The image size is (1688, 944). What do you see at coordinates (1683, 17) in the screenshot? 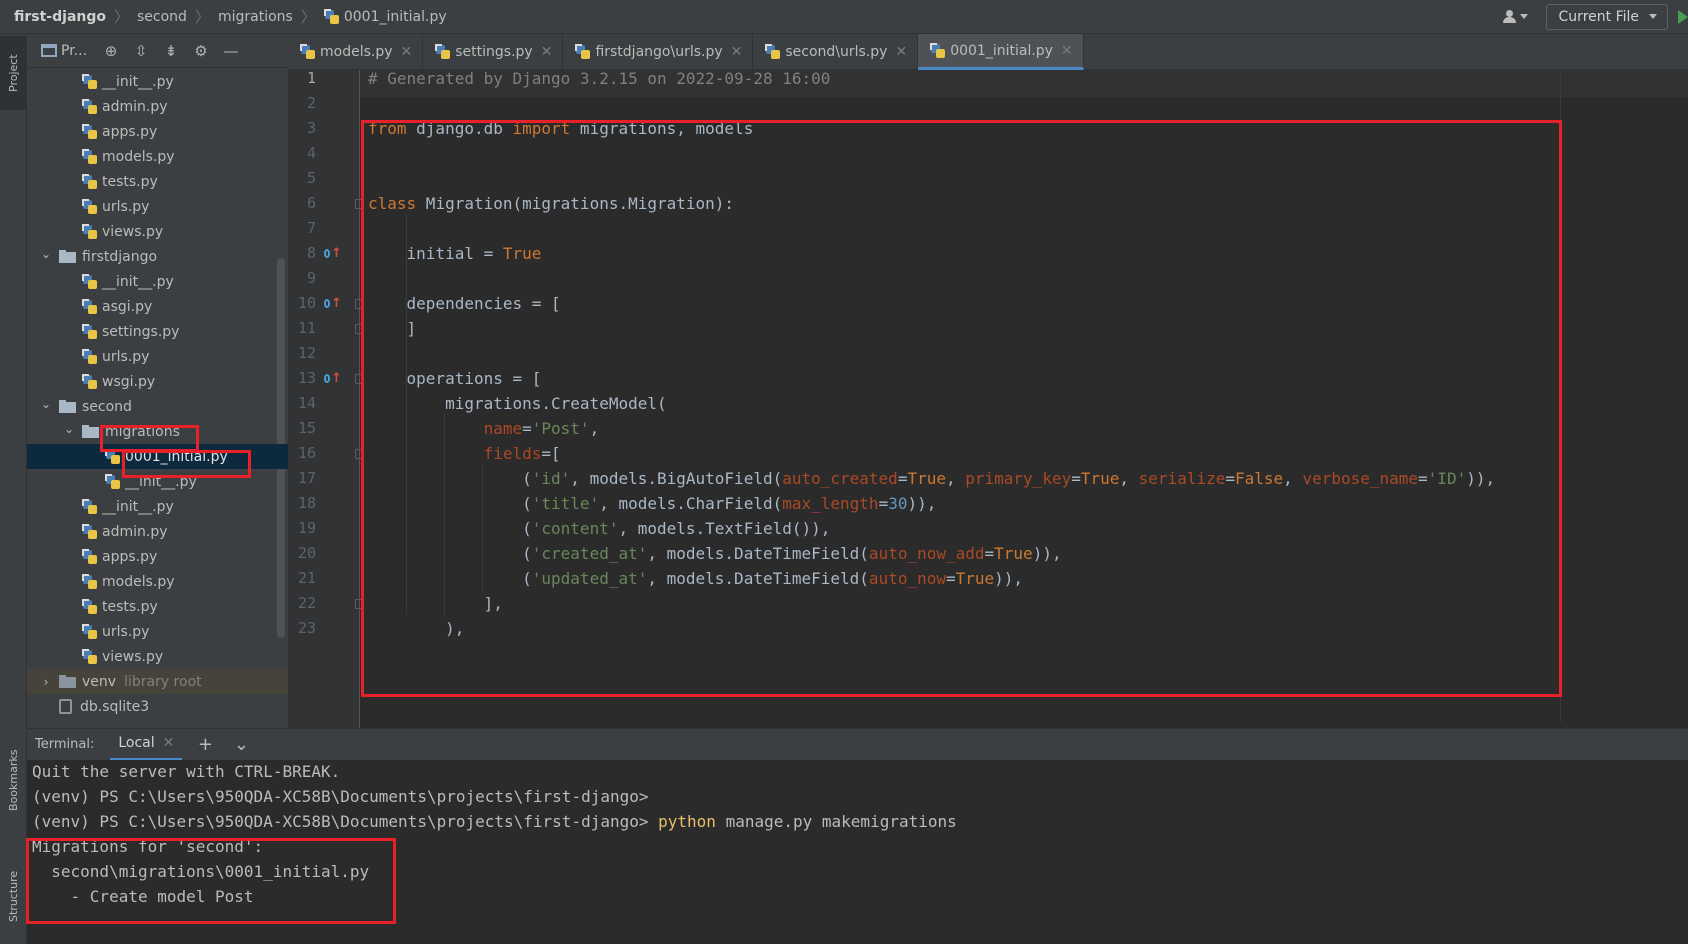
I see `run-icon` at bounding box center [1683, 17].